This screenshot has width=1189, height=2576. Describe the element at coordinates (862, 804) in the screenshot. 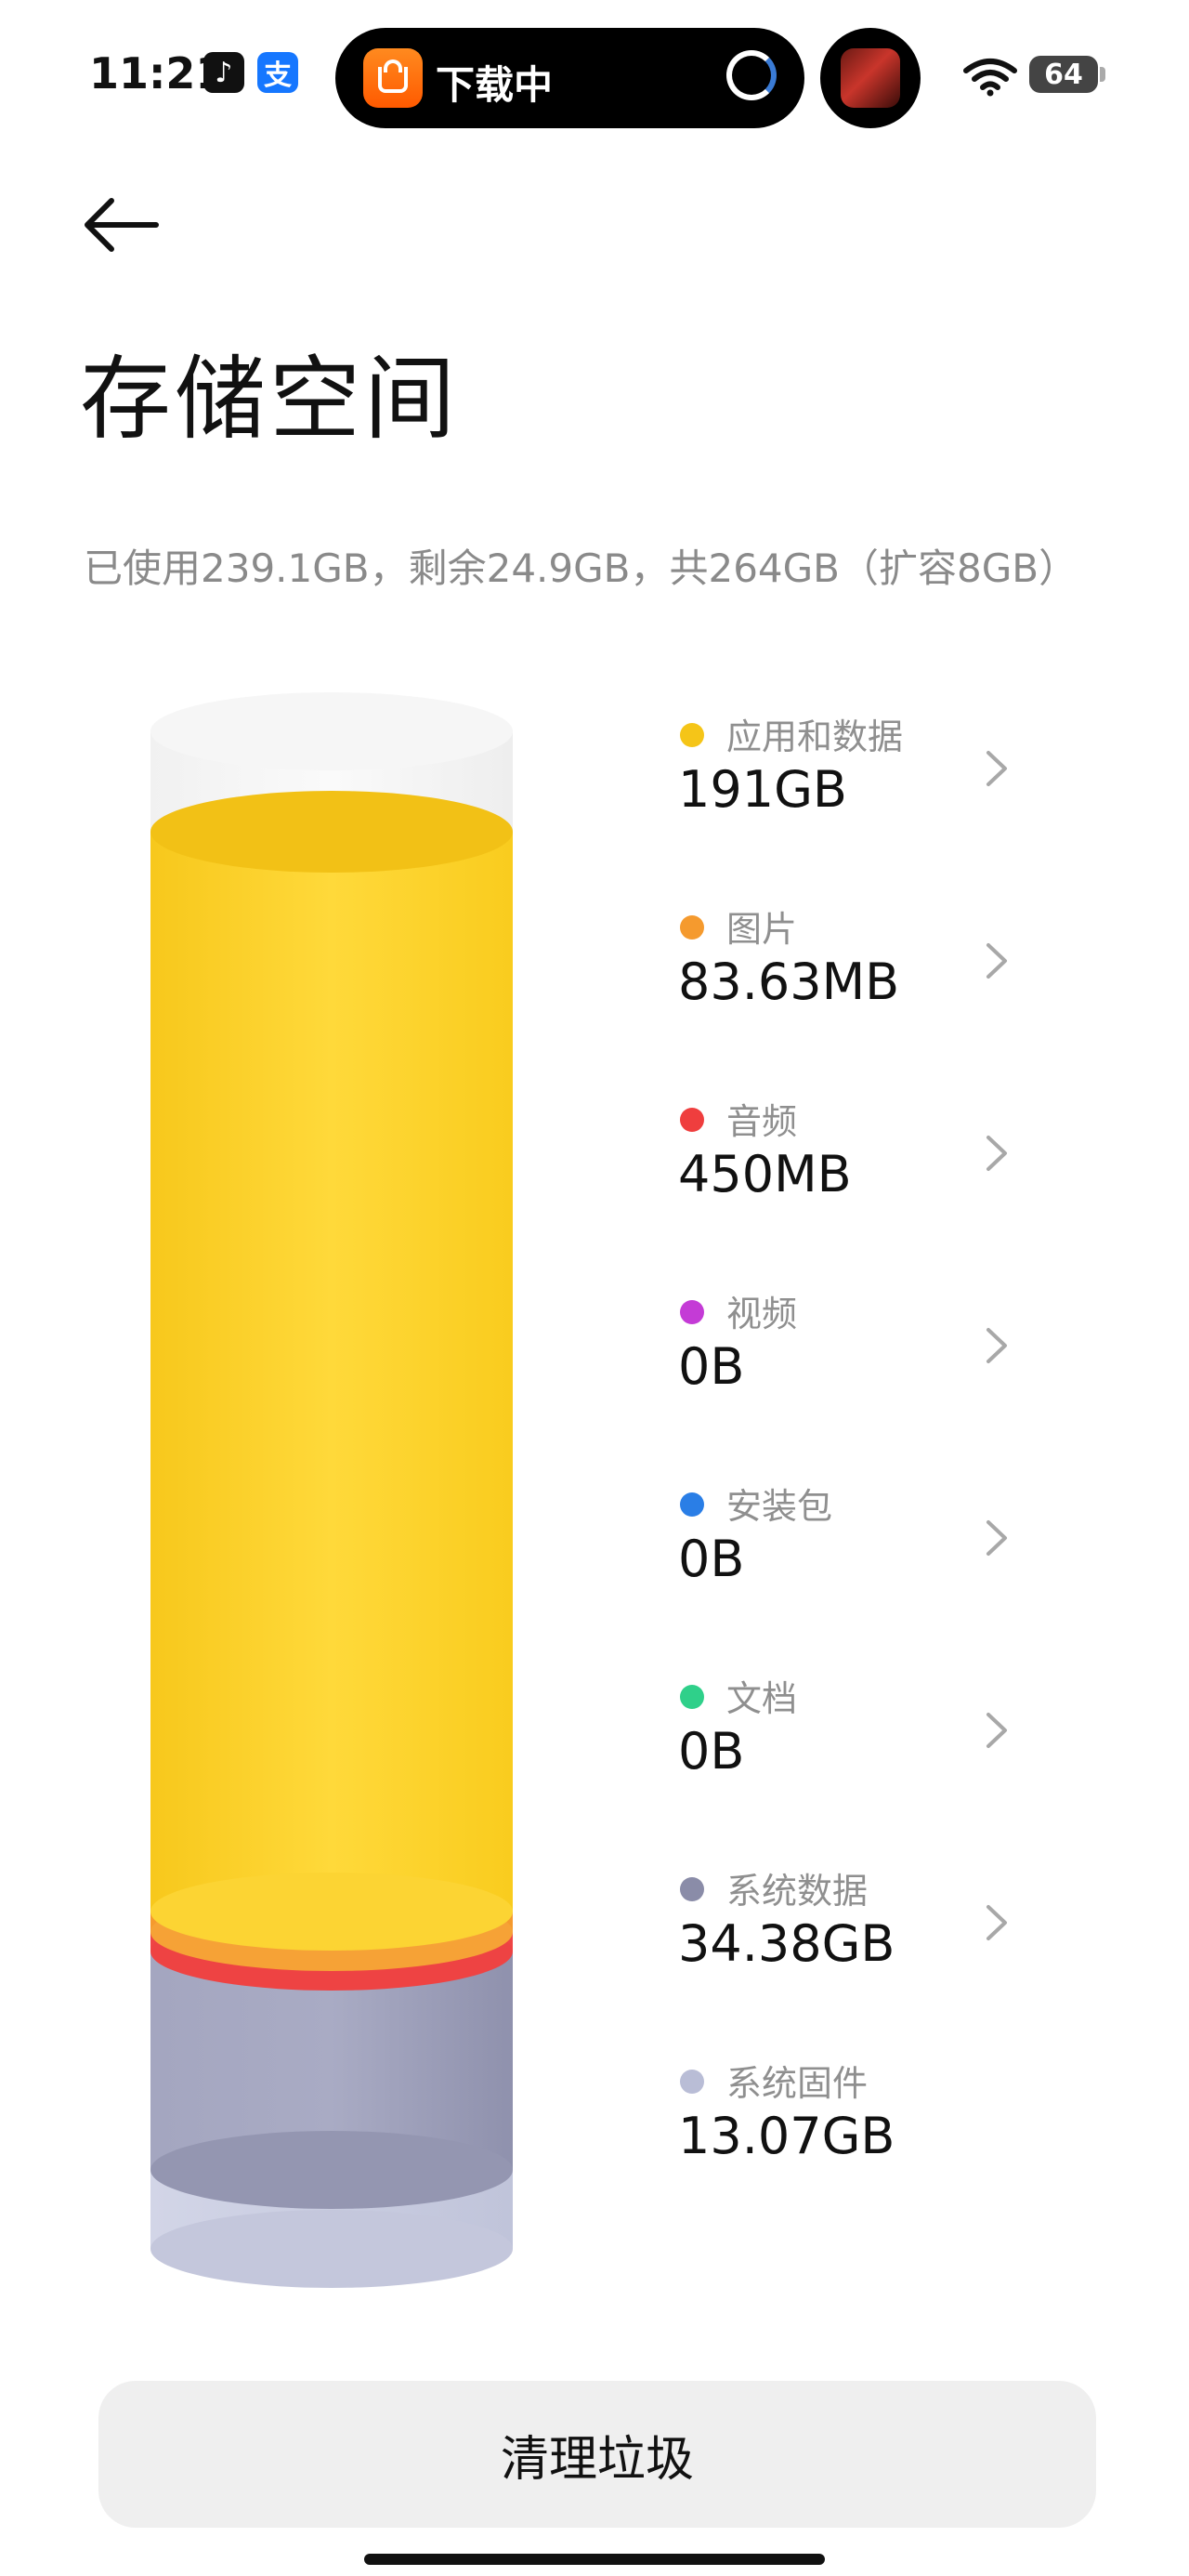

I see `category-apps-and-data: 应用和数据 191GB` at that location.